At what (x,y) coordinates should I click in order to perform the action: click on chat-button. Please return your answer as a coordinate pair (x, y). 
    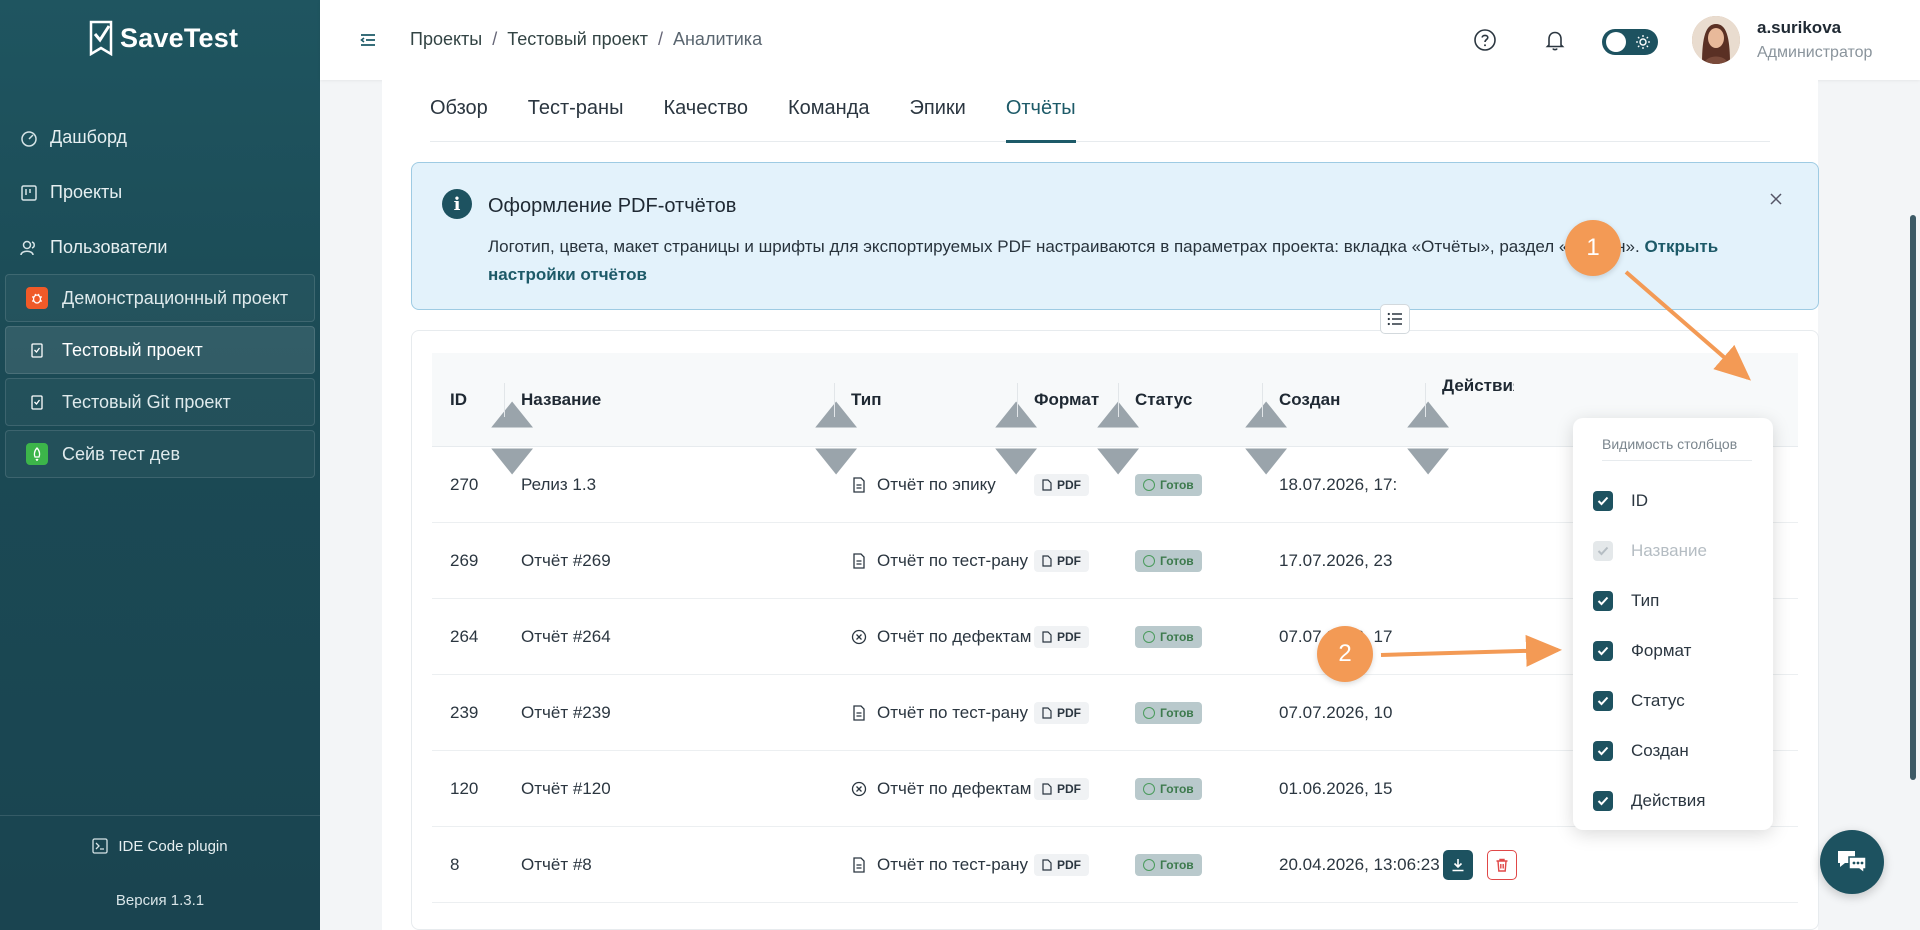
    Looking at the image, I should click on (1852, 862).